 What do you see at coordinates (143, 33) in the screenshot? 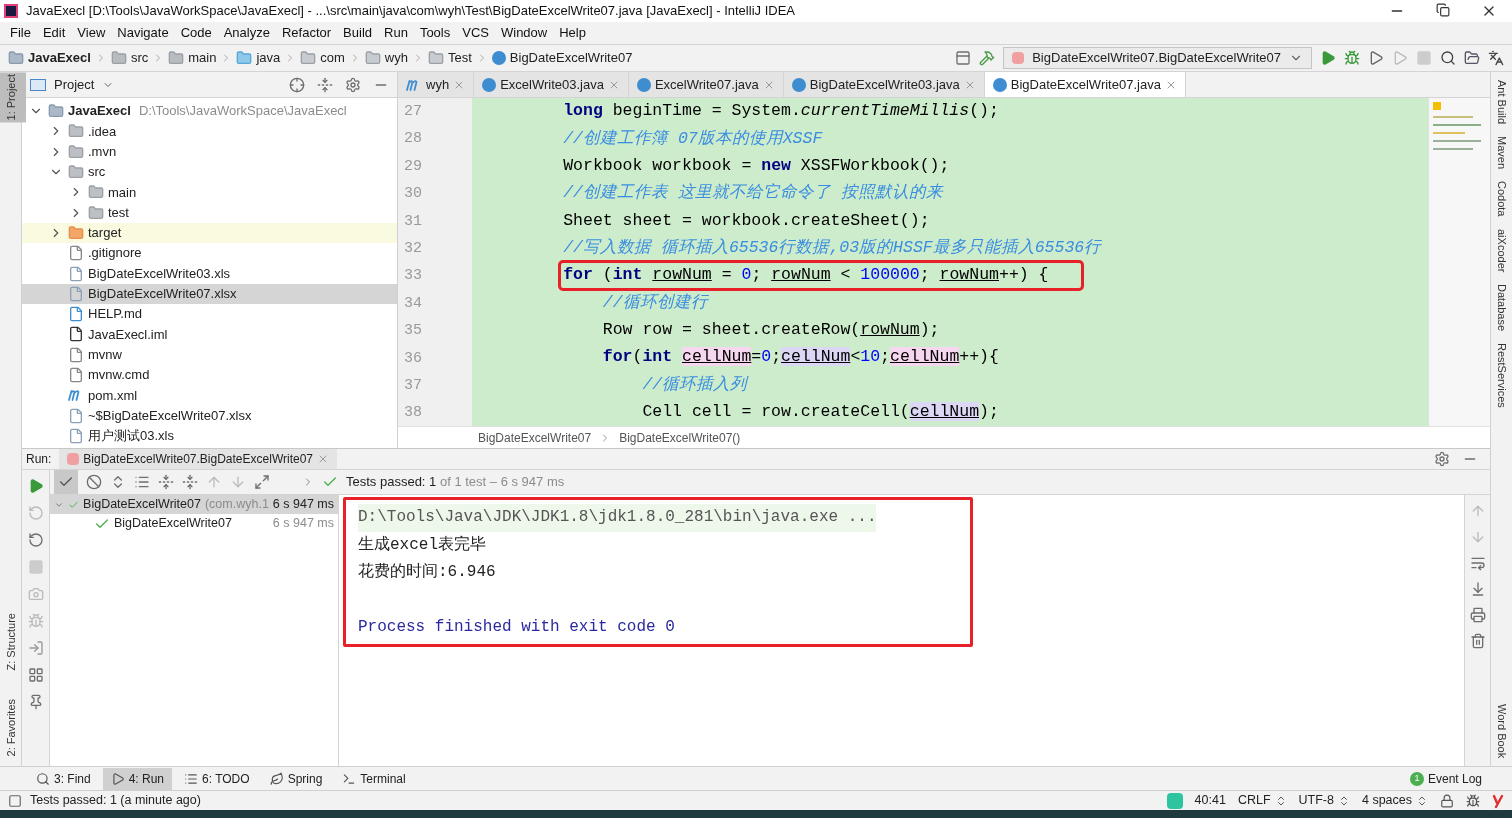
I see `menu-item: Navigate` at bounding box center [143, 33].